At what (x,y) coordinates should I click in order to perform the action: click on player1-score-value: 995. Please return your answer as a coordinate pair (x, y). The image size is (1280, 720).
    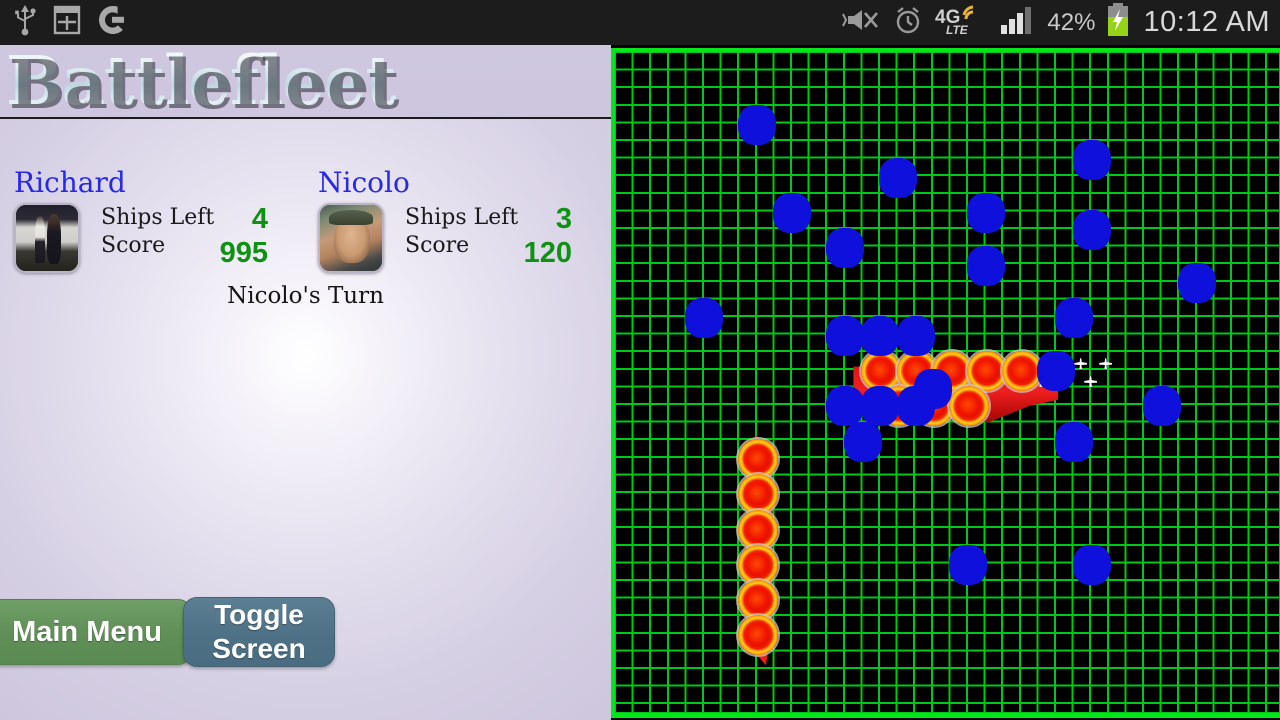
    Looking at the image, I should click on (243, 253).